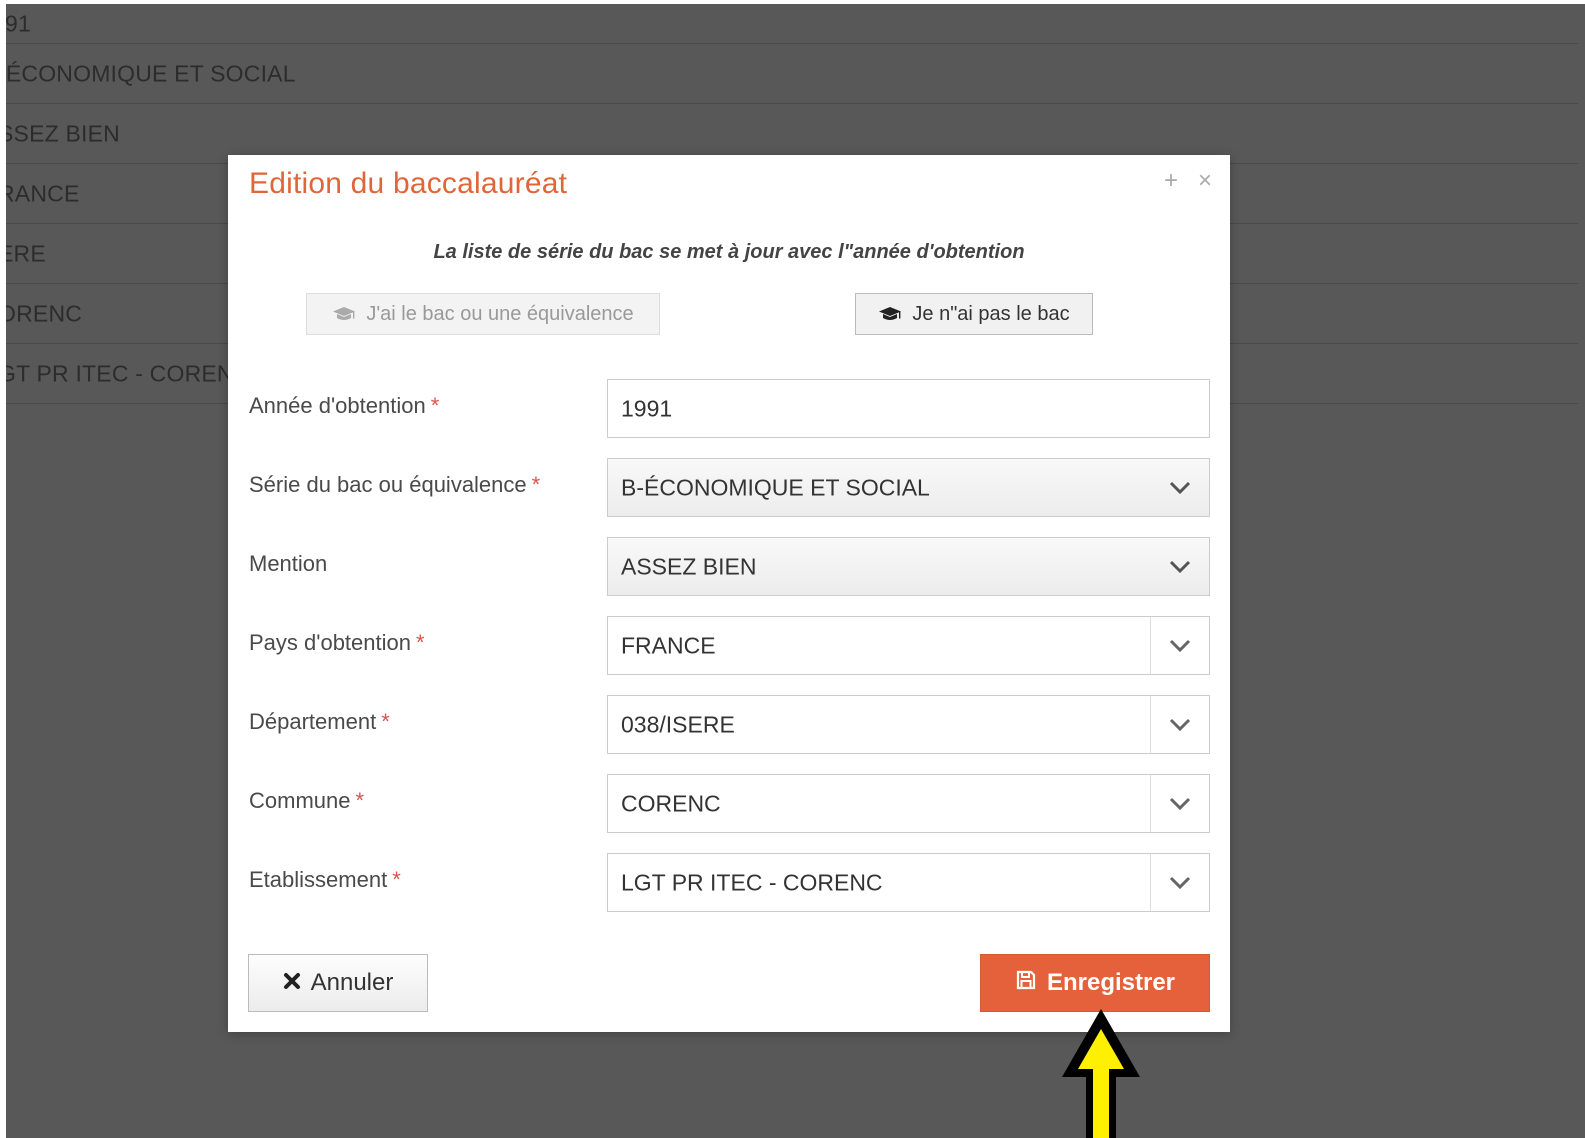 The height and width of the screenshot is (1138, 1585). I want to click on commune-combobox: CORENC, so click(908, 803).